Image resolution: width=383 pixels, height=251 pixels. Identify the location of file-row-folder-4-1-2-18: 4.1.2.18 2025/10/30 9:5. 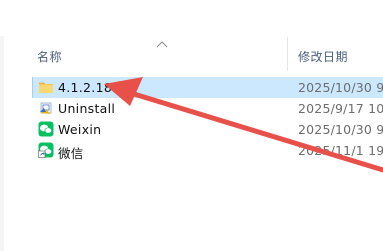
(207, 87).